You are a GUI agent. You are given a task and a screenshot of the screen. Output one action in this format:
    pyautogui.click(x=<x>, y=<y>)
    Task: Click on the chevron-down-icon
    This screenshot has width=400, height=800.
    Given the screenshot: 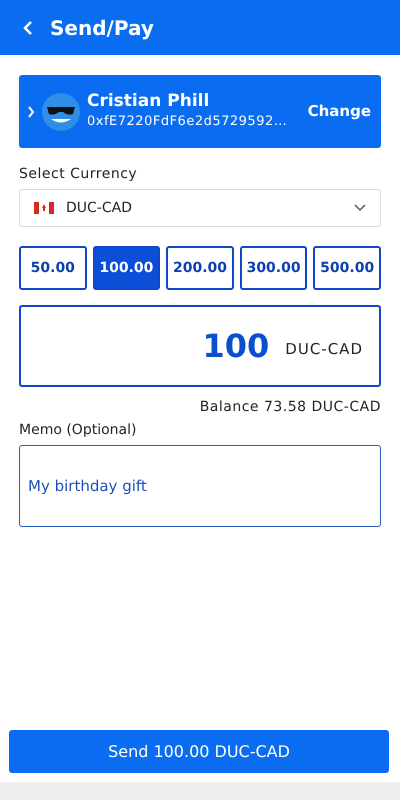 What is the action you would take?
    pyautogui.click(x=360, y=208)
    